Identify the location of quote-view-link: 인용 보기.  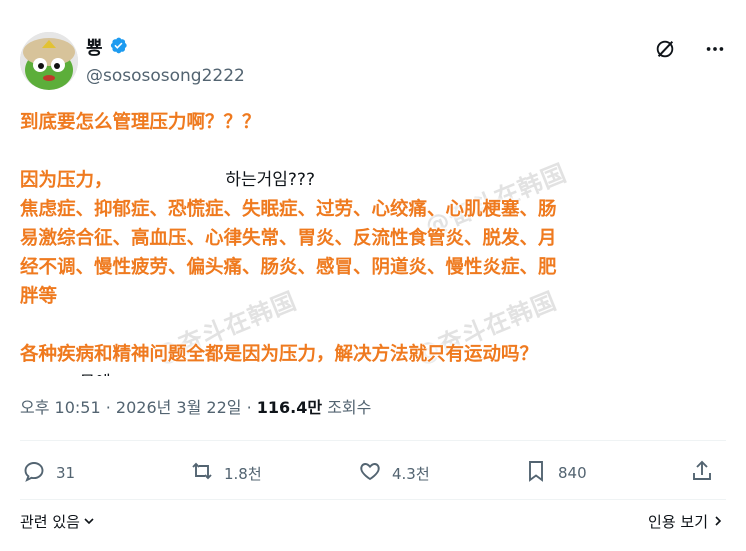
(686, 521).